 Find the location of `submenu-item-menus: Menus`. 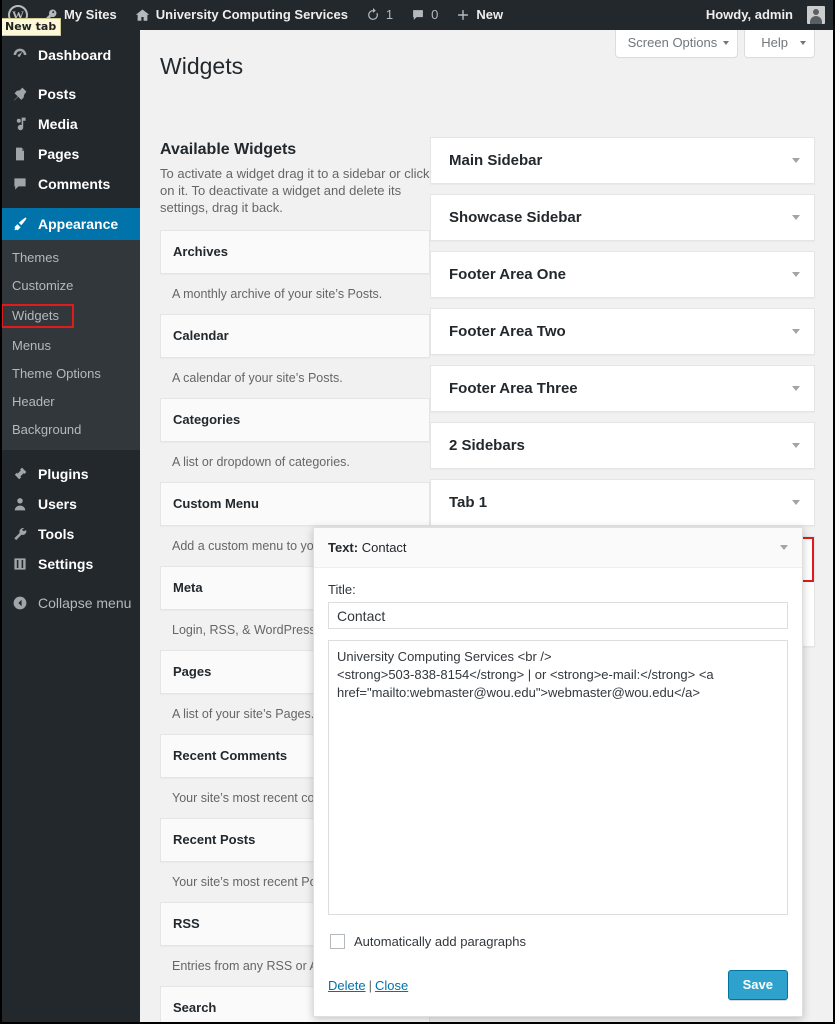

submenu-item-menus: Menus is located at coordinates (70, 346).